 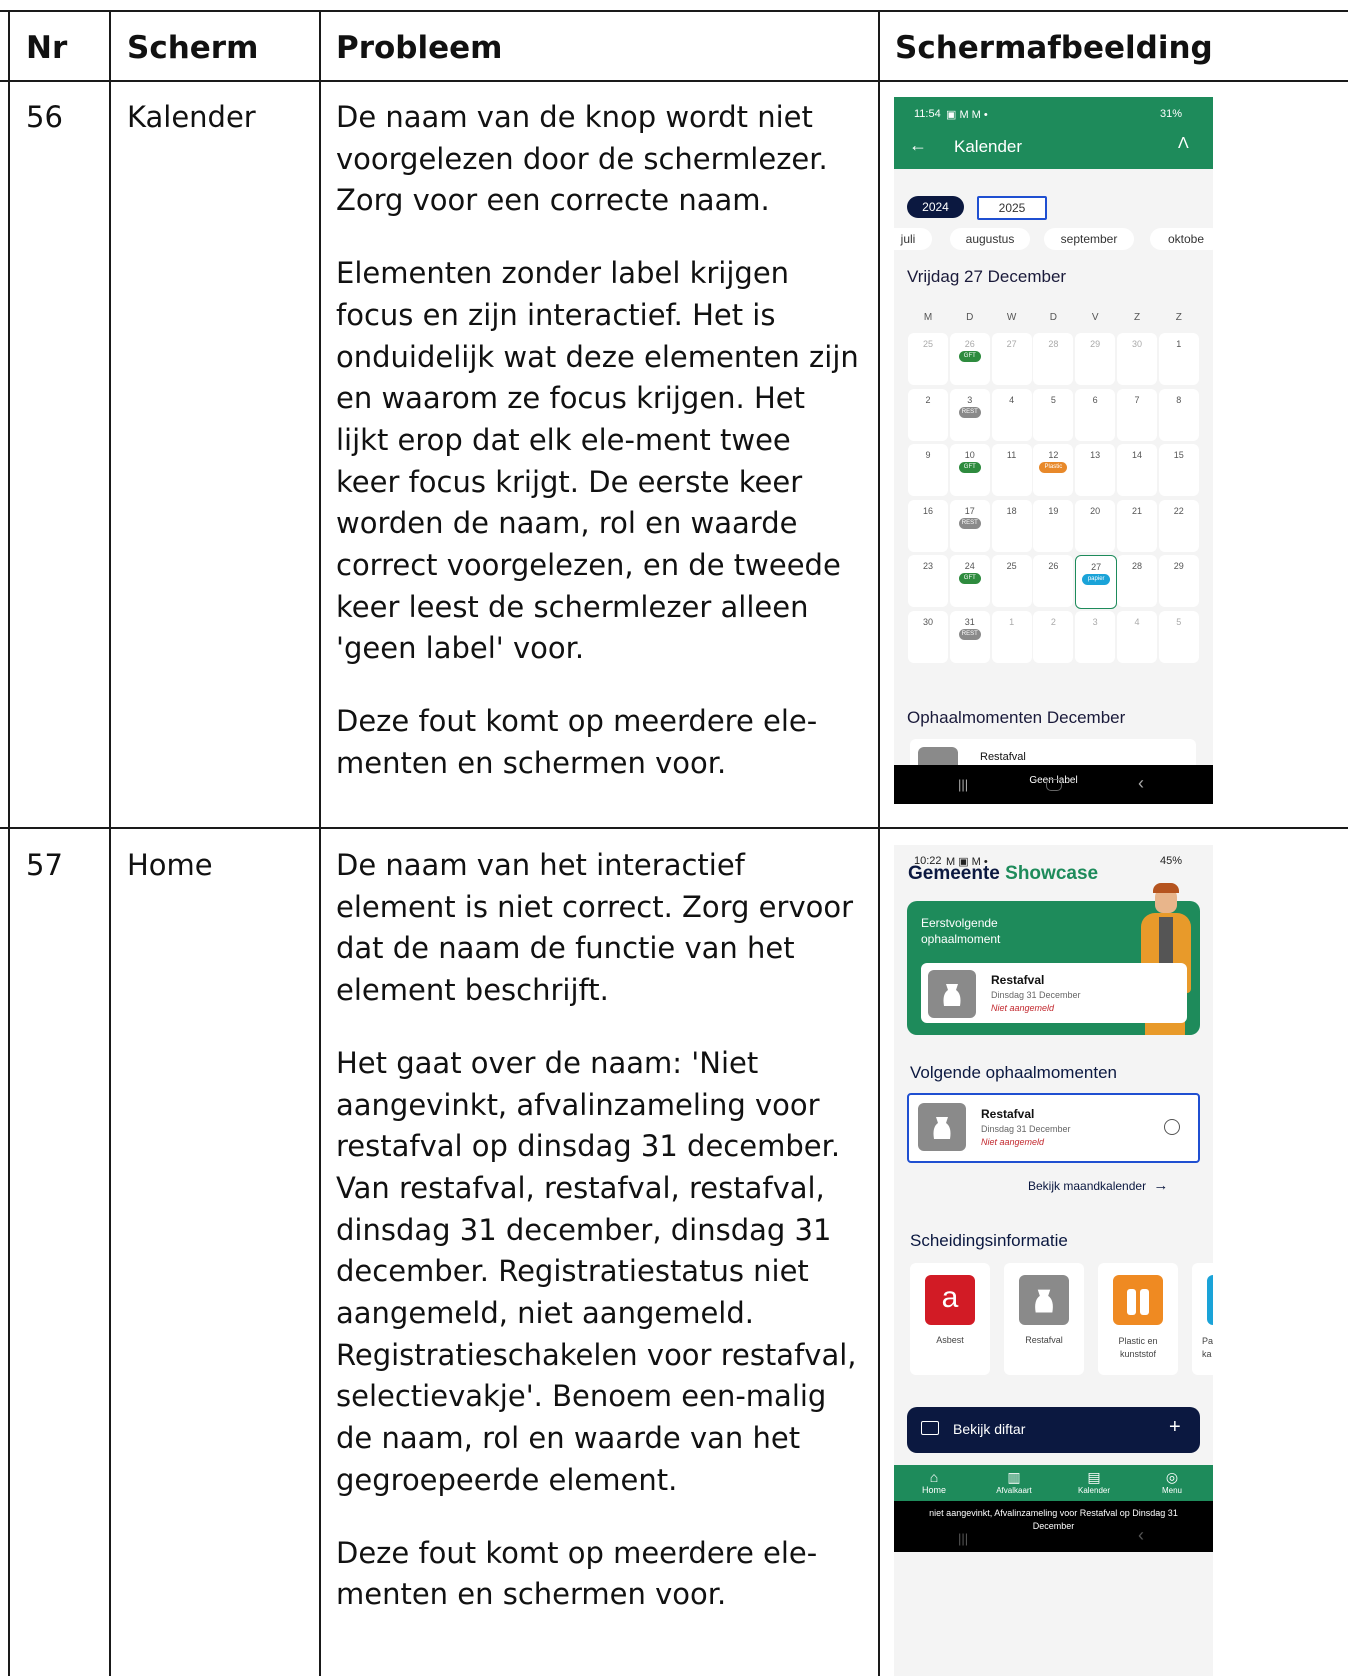 I want to click on sep-item-label: Pa ka, so click(x=1207, y=1347).